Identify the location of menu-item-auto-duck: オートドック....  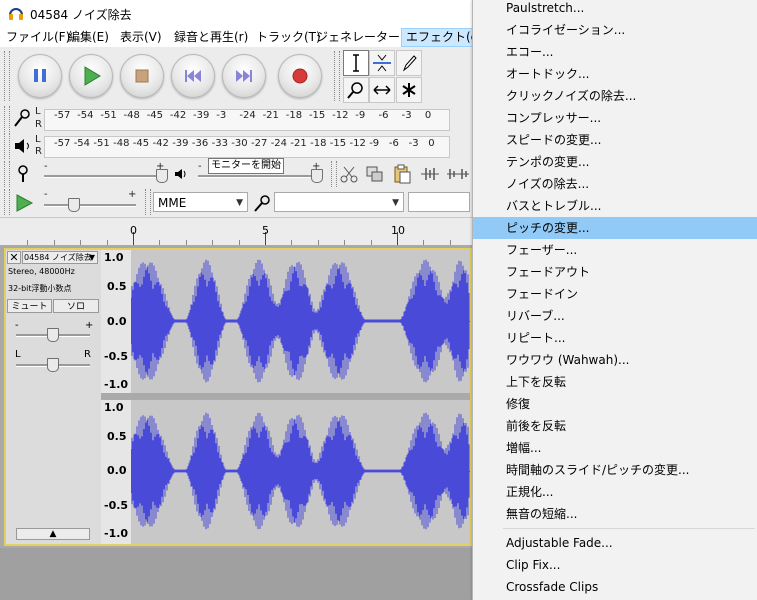
(615, 74).